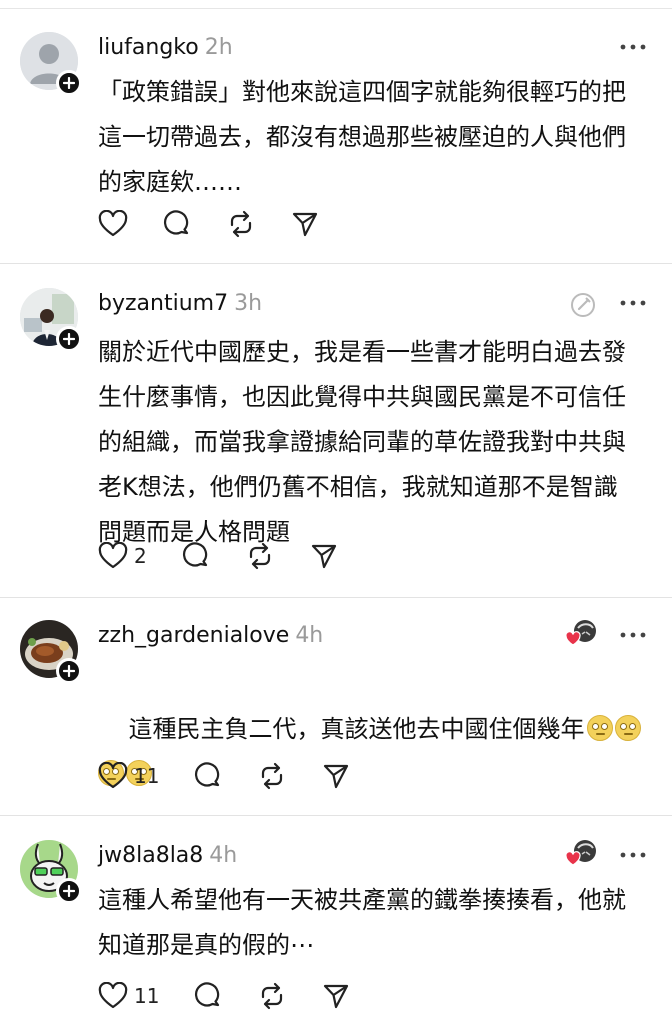 The height and width of the screenshot is (1024, 672). What do you see at coordinates (235, 556) in the screenshot?
I see `action-bar: 2` at bounding box center [235, 556].